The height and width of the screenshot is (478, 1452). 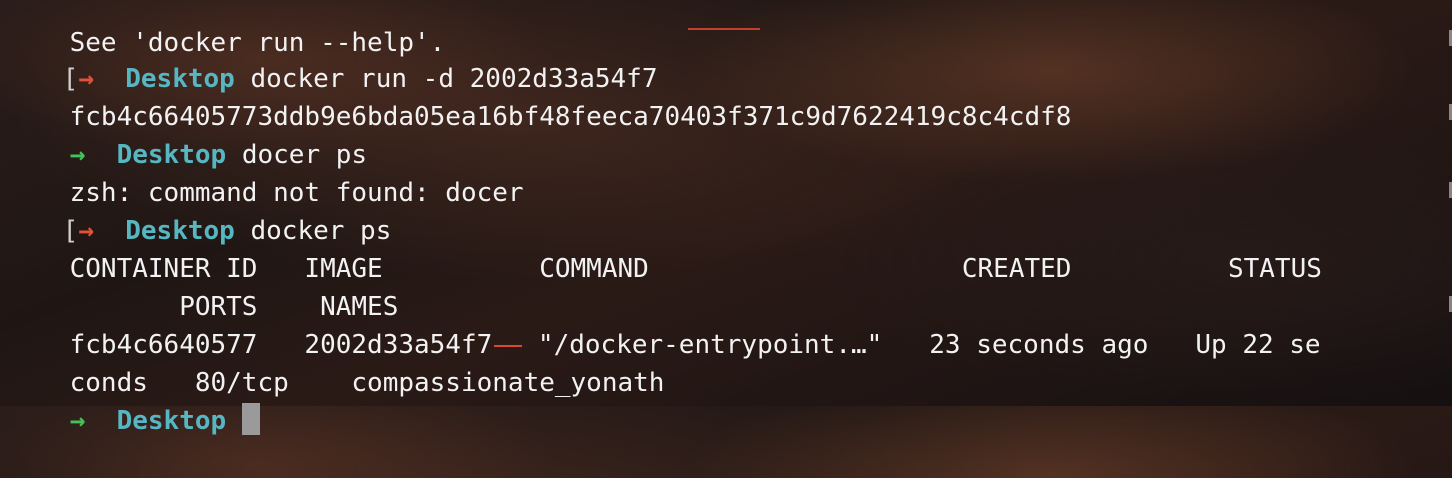 I want to click on output-line: See 'docker run --help'., so click(x=226, y=29).